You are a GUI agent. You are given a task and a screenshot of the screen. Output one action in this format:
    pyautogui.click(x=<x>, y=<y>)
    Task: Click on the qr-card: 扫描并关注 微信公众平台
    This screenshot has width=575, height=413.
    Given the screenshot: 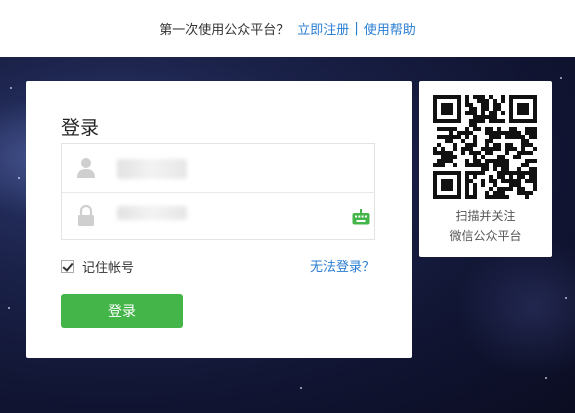 What is the action you would take?
    pyautogui.click(x=485, y=169)
    